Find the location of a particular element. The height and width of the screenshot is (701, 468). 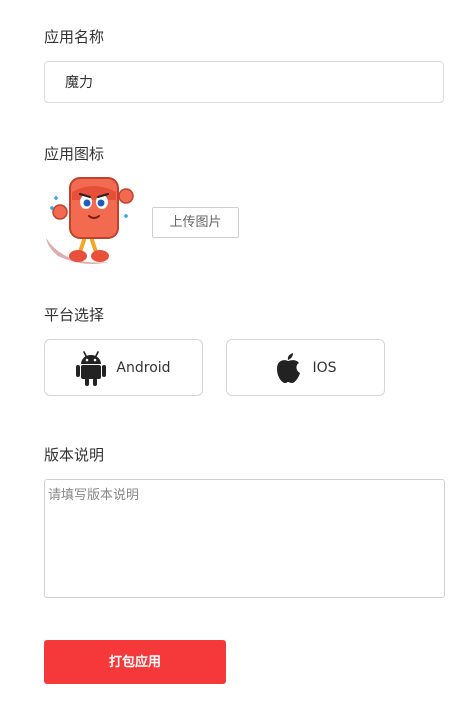

version-notes-label: 版本说明 is located at coordinates (74, 455).